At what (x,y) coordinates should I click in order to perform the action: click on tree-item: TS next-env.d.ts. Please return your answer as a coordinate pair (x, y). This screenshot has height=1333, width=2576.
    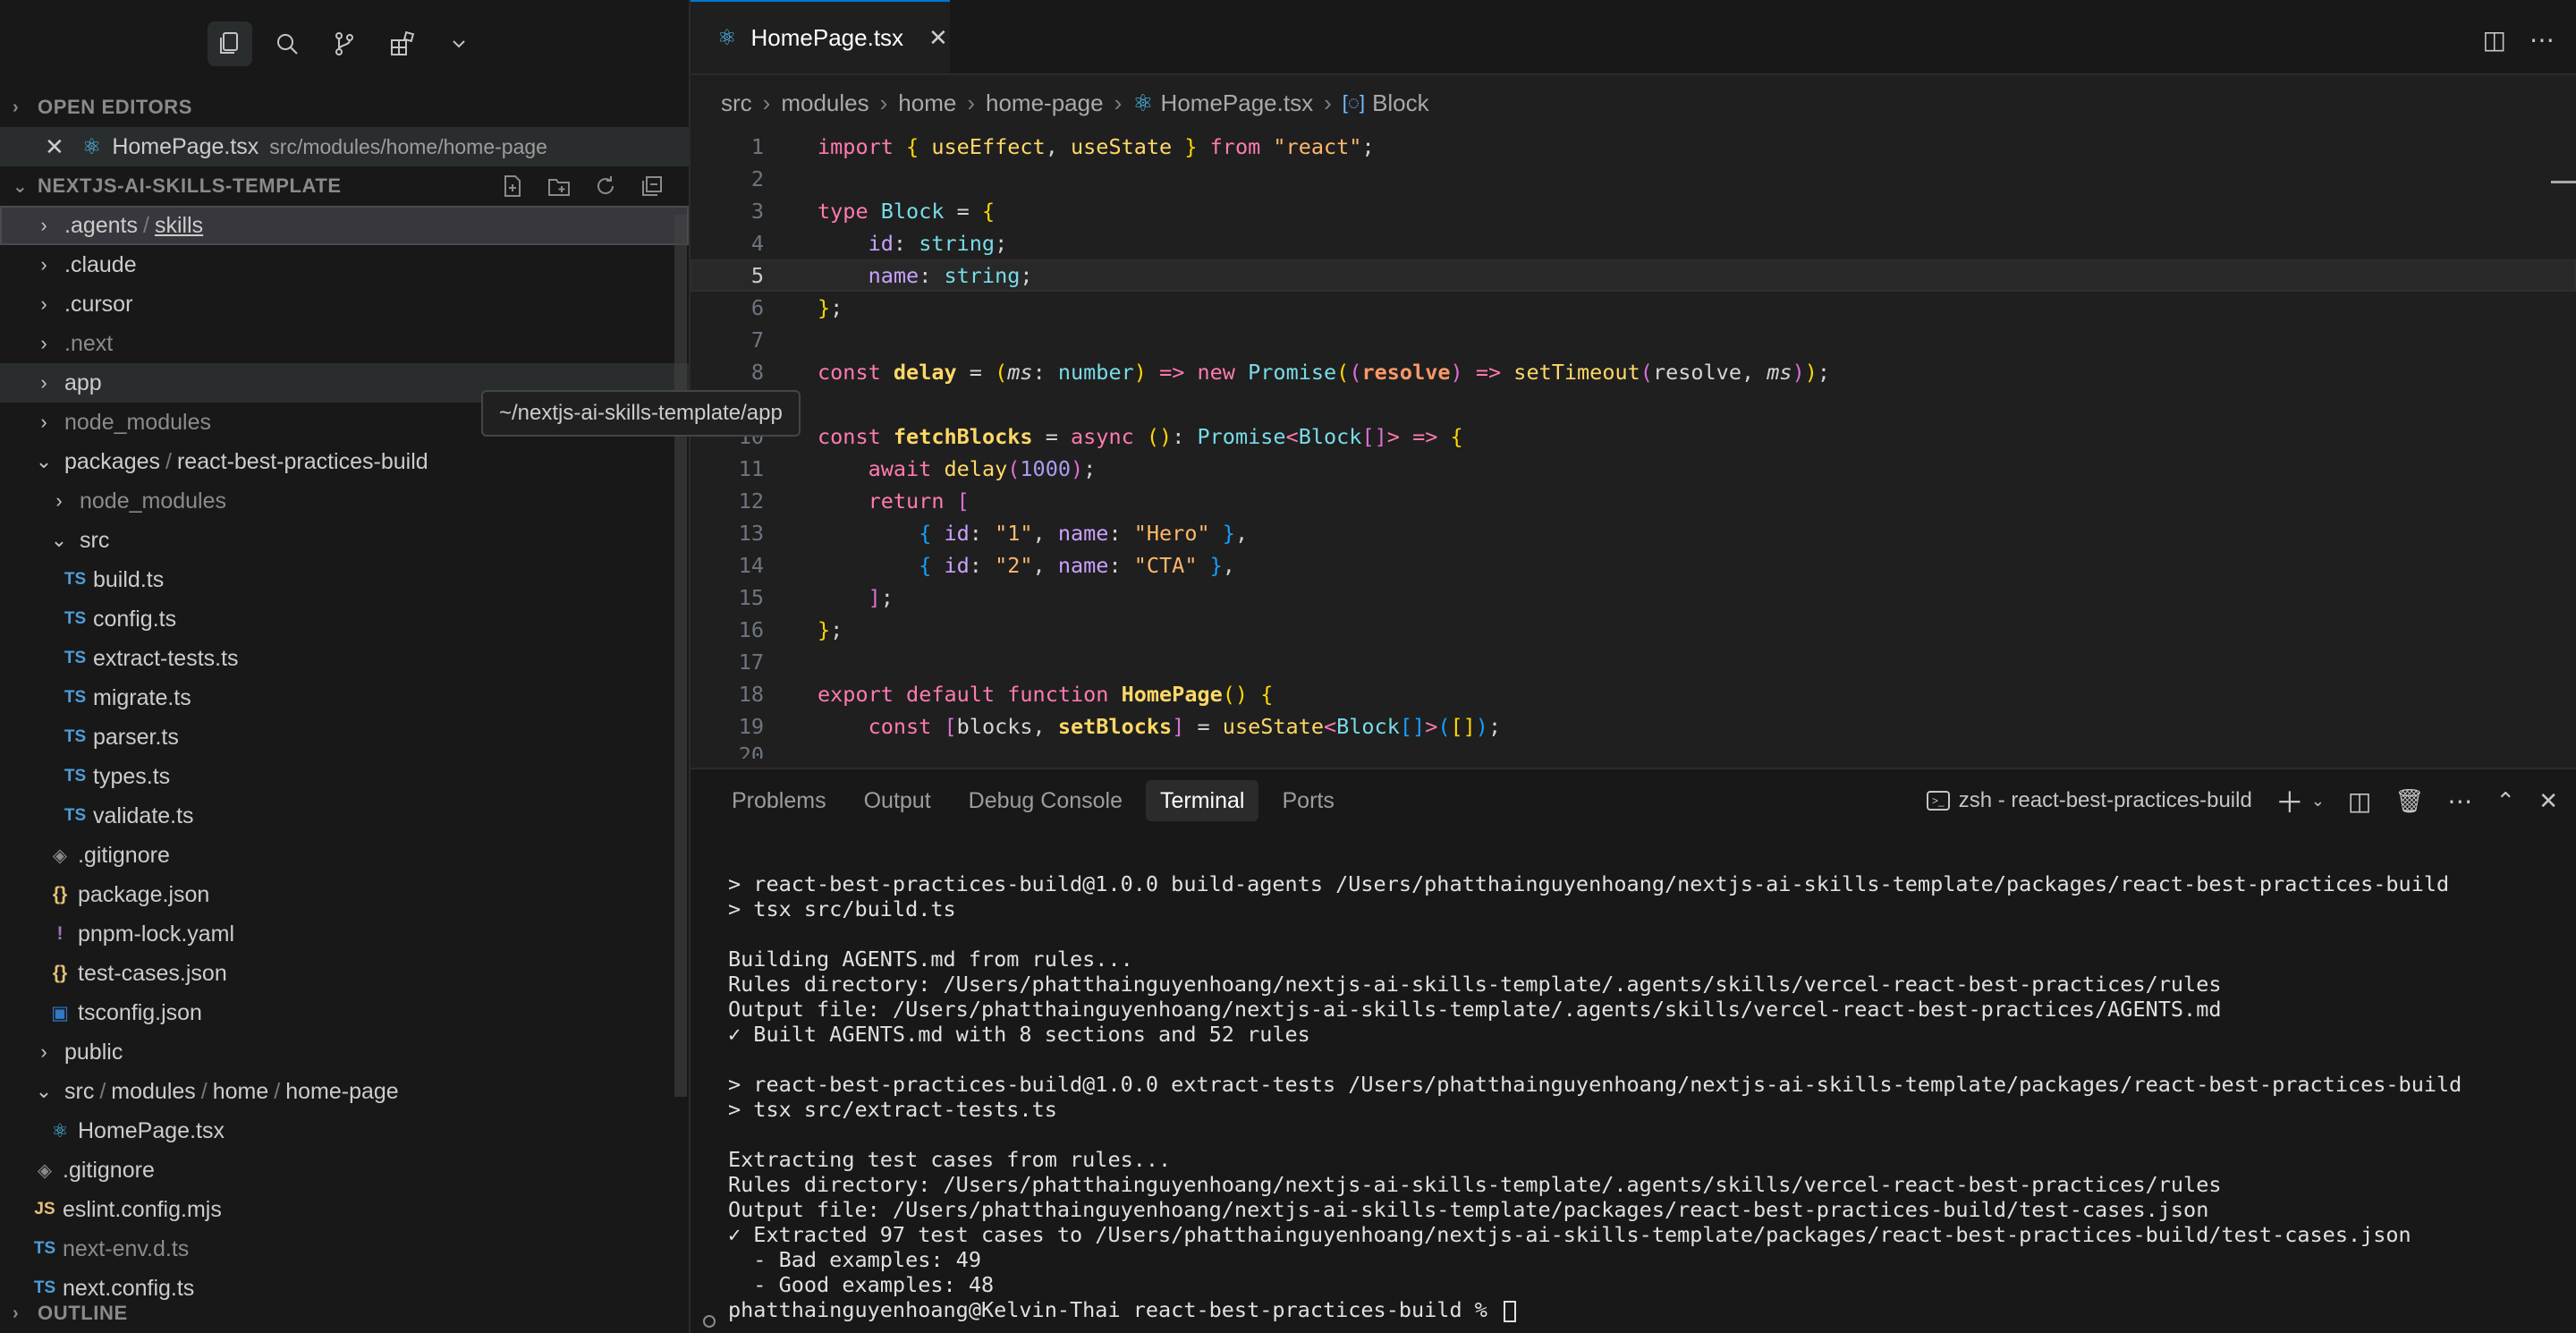
    Looking at the image, I should click on (344, 1249).